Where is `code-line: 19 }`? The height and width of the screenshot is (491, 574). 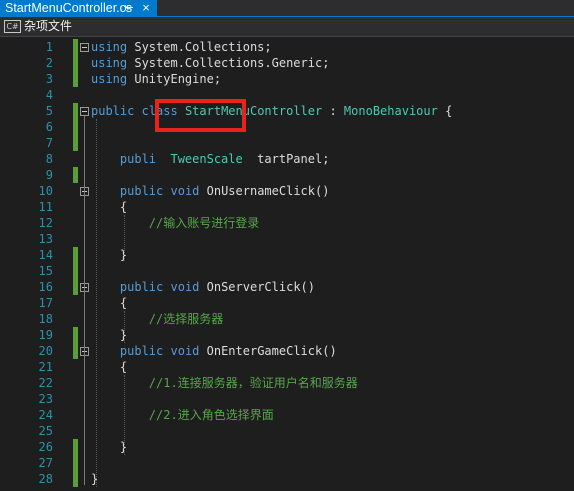
code-line: 19 } is located at coordinates (287, 335).